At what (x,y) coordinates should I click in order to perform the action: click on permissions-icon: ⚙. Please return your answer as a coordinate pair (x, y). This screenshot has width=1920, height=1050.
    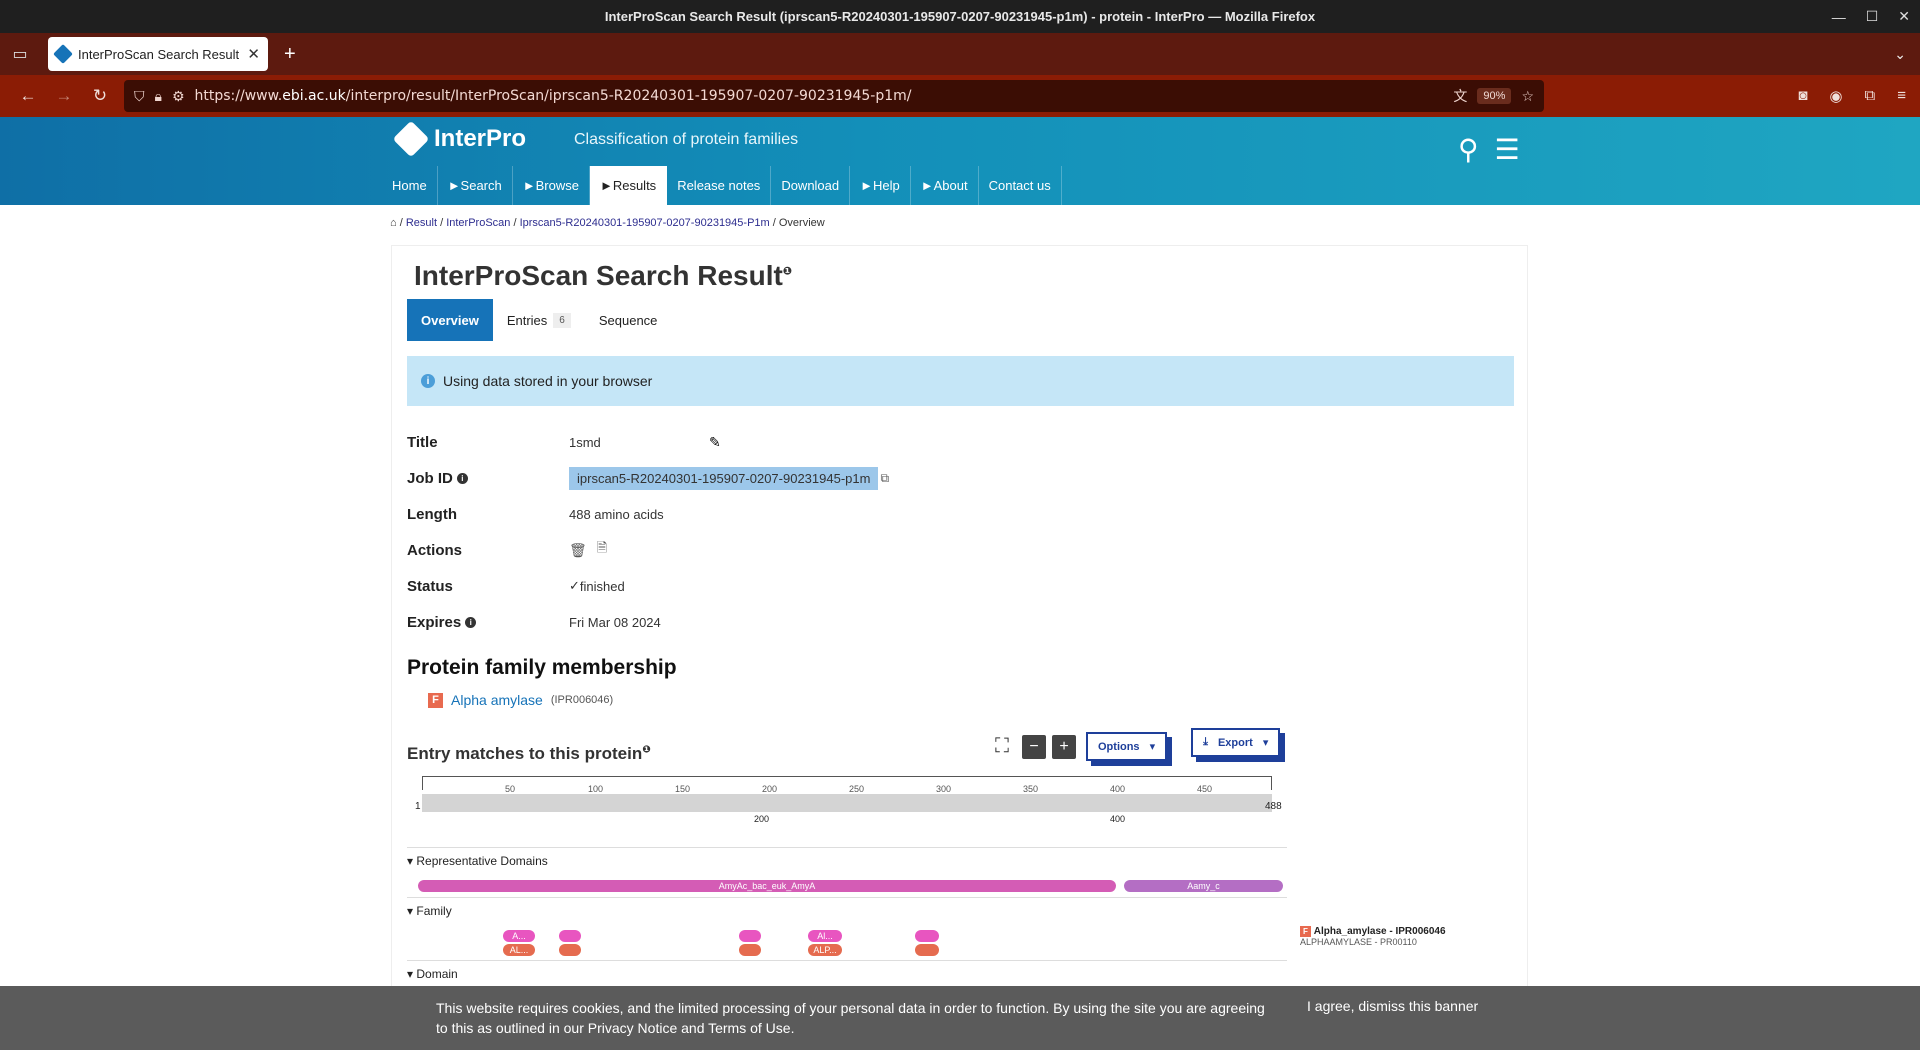
    Looking at the image, I should click on (178, 96).